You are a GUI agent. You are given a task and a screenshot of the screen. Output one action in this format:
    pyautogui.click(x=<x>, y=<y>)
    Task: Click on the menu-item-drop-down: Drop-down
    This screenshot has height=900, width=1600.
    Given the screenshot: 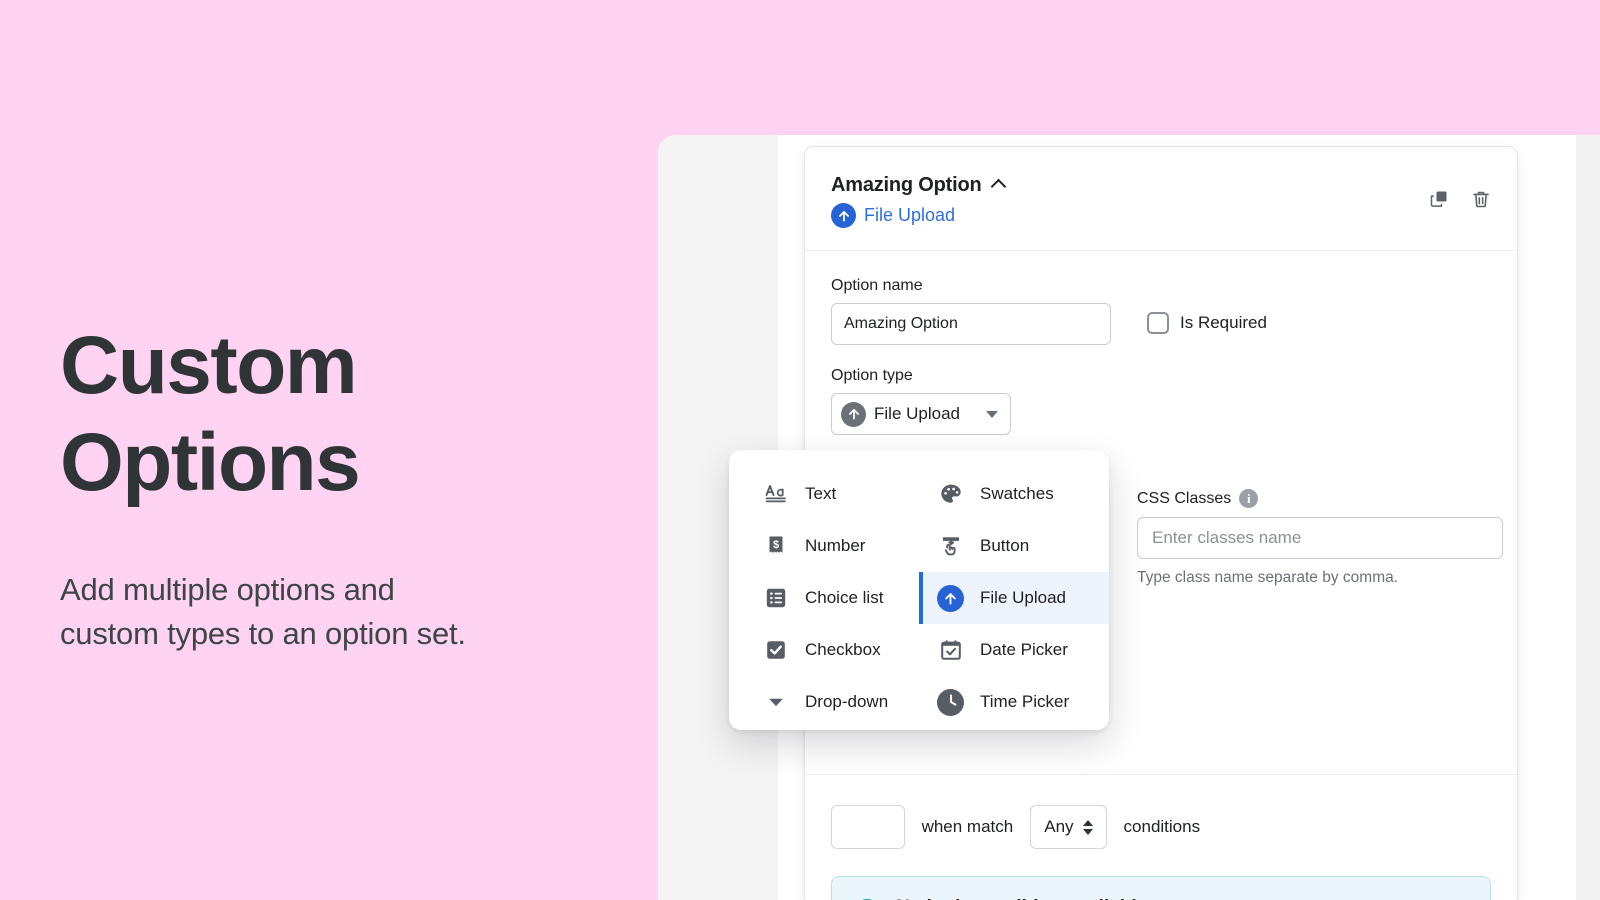 What is the action you would take?
    pyautogui.click(x=824, y=702)
    